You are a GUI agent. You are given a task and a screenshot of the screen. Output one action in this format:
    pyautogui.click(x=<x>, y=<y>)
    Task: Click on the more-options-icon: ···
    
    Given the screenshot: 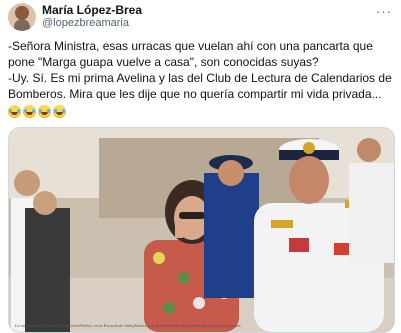 What is the action you would take?
    pyautogui.click(x=384, y=11)
    